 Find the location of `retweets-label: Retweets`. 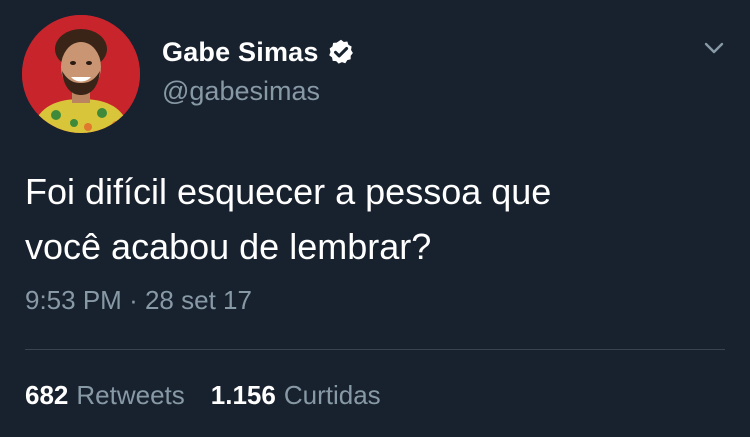

retweets-label: Retweets is located at coordinates (130, 395).